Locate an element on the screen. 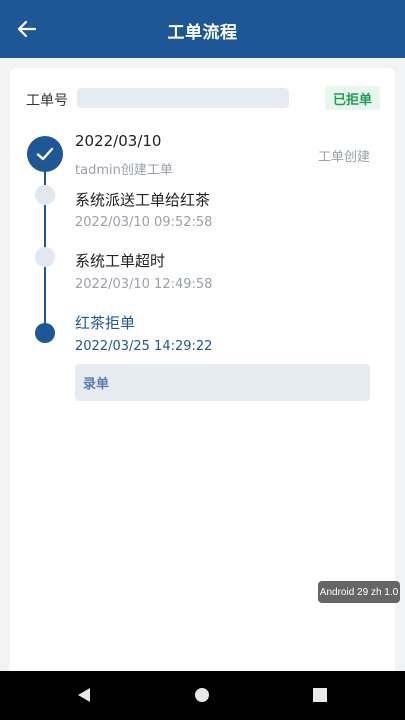  app-bar: 工单流程 is located at coordinates (202, 29).